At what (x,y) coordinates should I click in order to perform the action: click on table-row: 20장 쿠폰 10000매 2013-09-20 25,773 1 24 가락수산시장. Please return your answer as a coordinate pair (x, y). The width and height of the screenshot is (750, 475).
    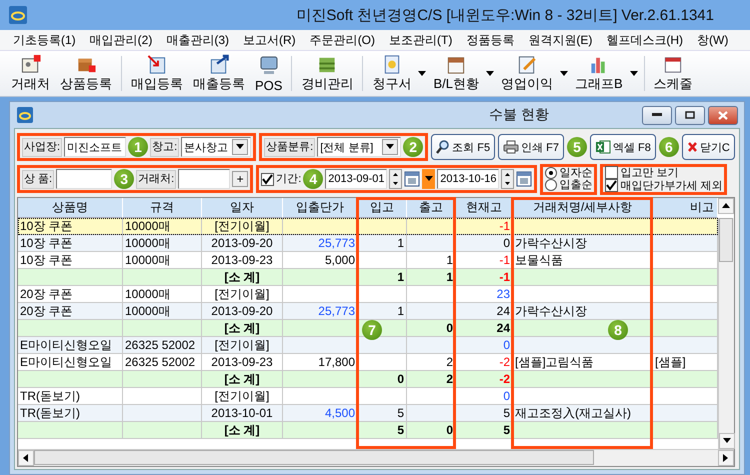
    Looking at the image, I should click on (368, 311).